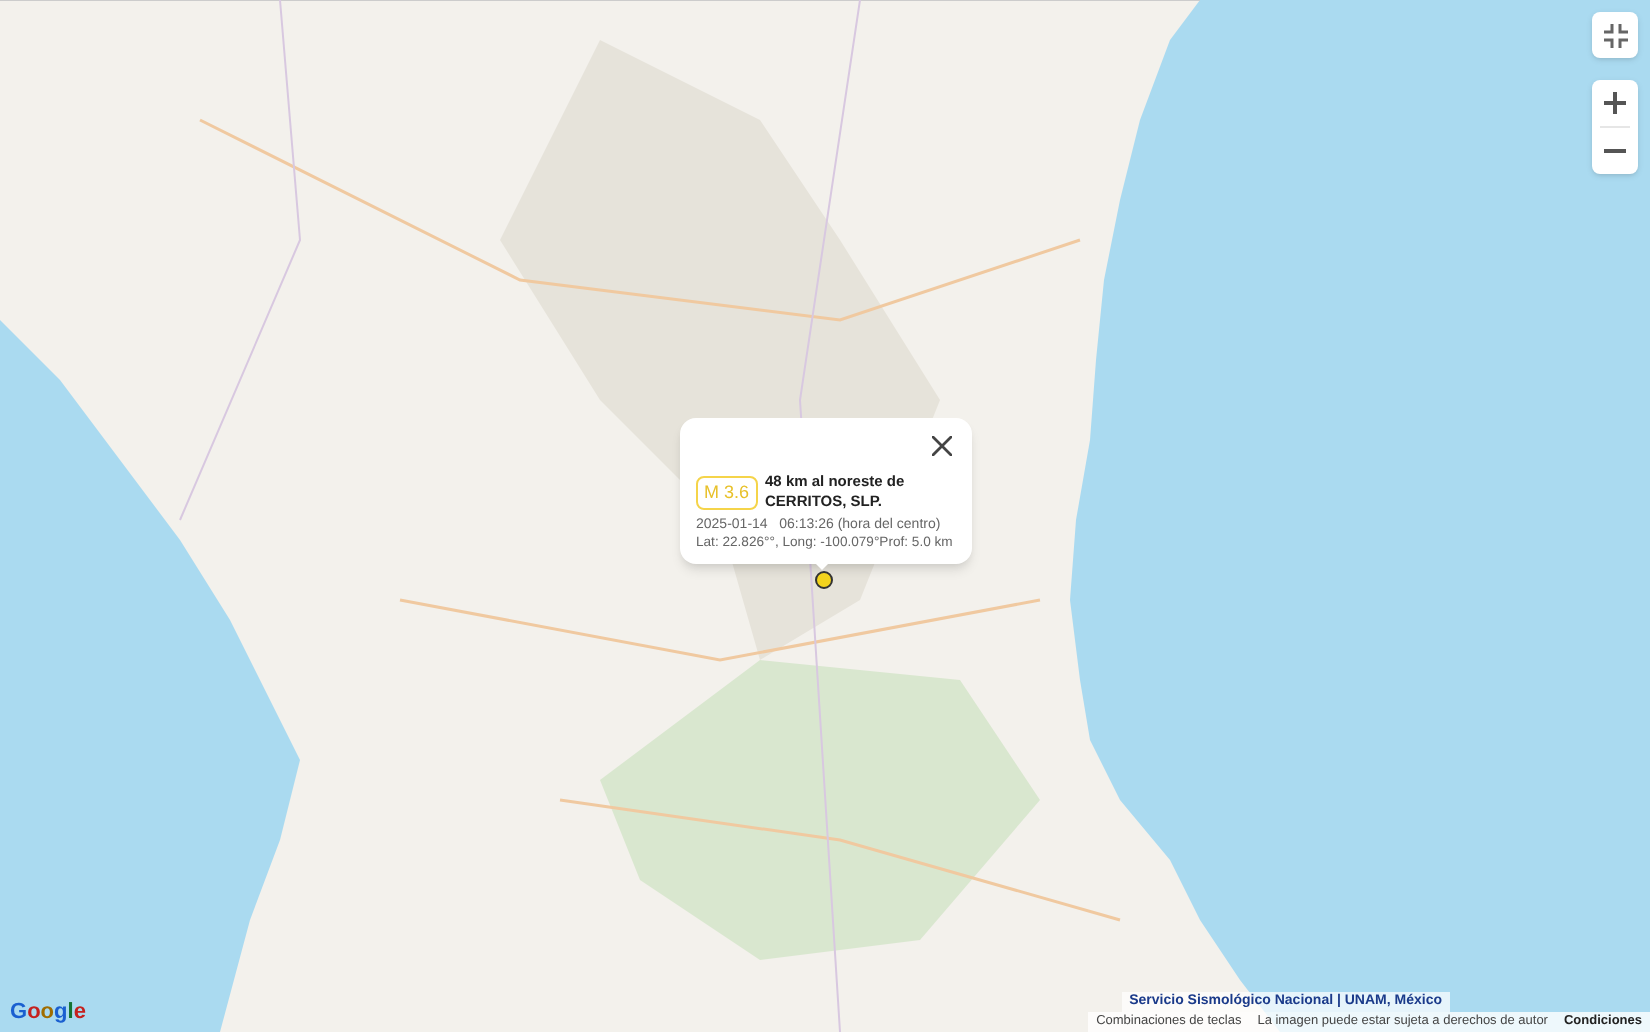  I want to click on magnitude-badge: M 3.6, so click(727, 492).